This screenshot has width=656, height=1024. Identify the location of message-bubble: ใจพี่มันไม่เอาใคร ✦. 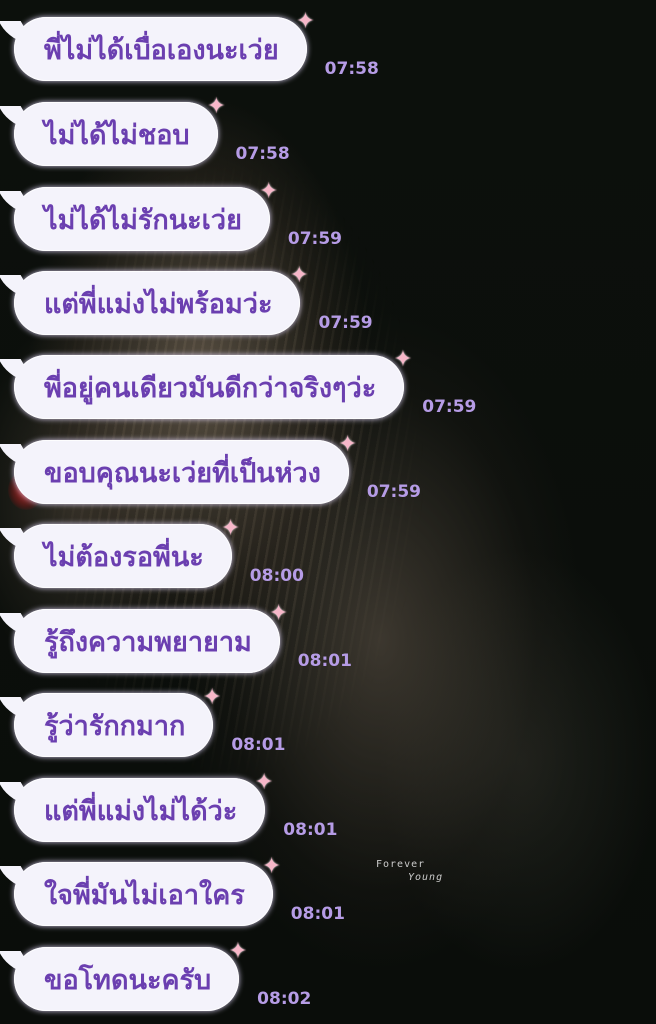
(147, 891).